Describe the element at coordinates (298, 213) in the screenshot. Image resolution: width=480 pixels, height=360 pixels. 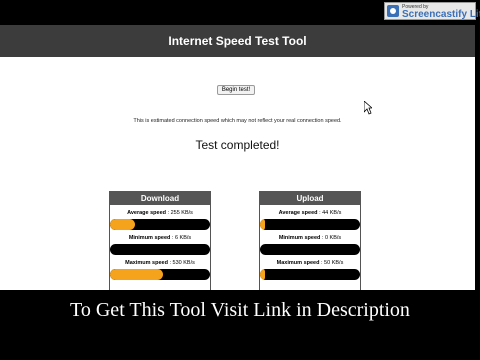
I see `upload-average-label: Average speed` at that location.